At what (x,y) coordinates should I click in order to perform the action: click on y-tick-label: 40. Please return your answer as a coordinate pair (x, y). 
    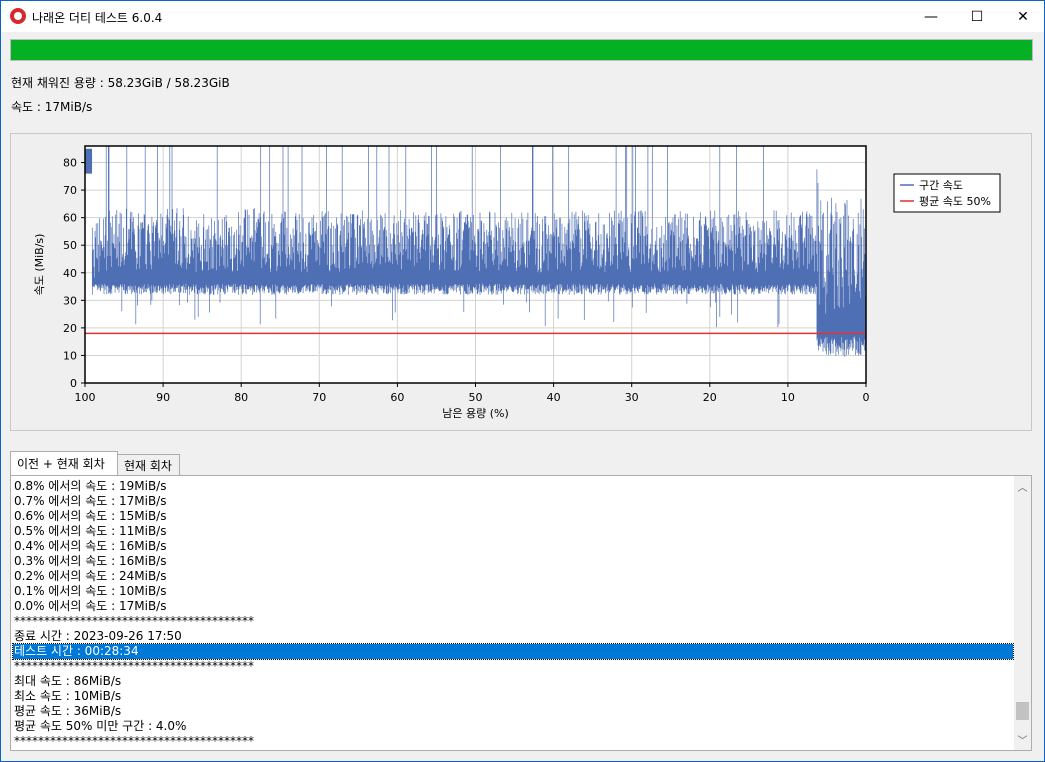
    Looking at the image, I should click on (70, 273).